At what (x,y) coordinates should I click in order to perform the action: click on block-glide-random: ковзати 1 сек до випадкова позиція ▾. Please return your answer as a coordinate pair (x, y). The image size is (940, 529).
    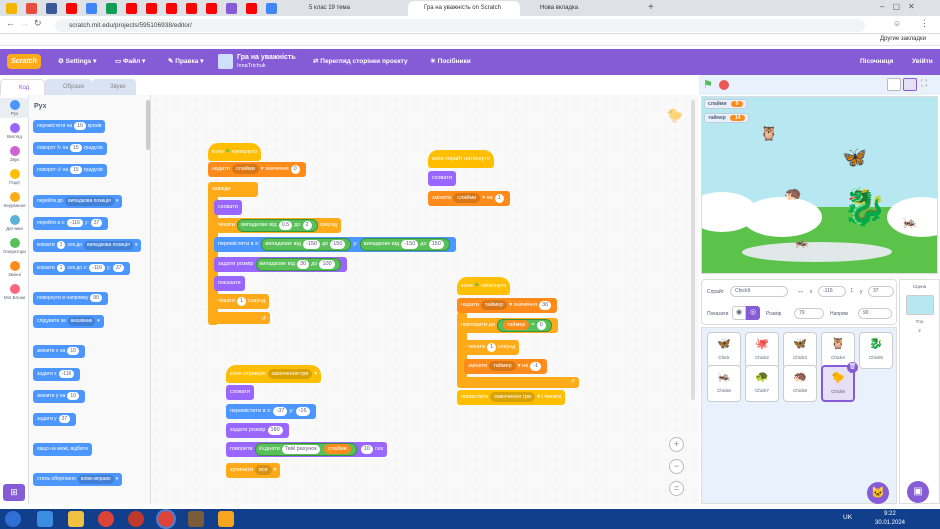
    Looking at the image, I should click on (87, 245).